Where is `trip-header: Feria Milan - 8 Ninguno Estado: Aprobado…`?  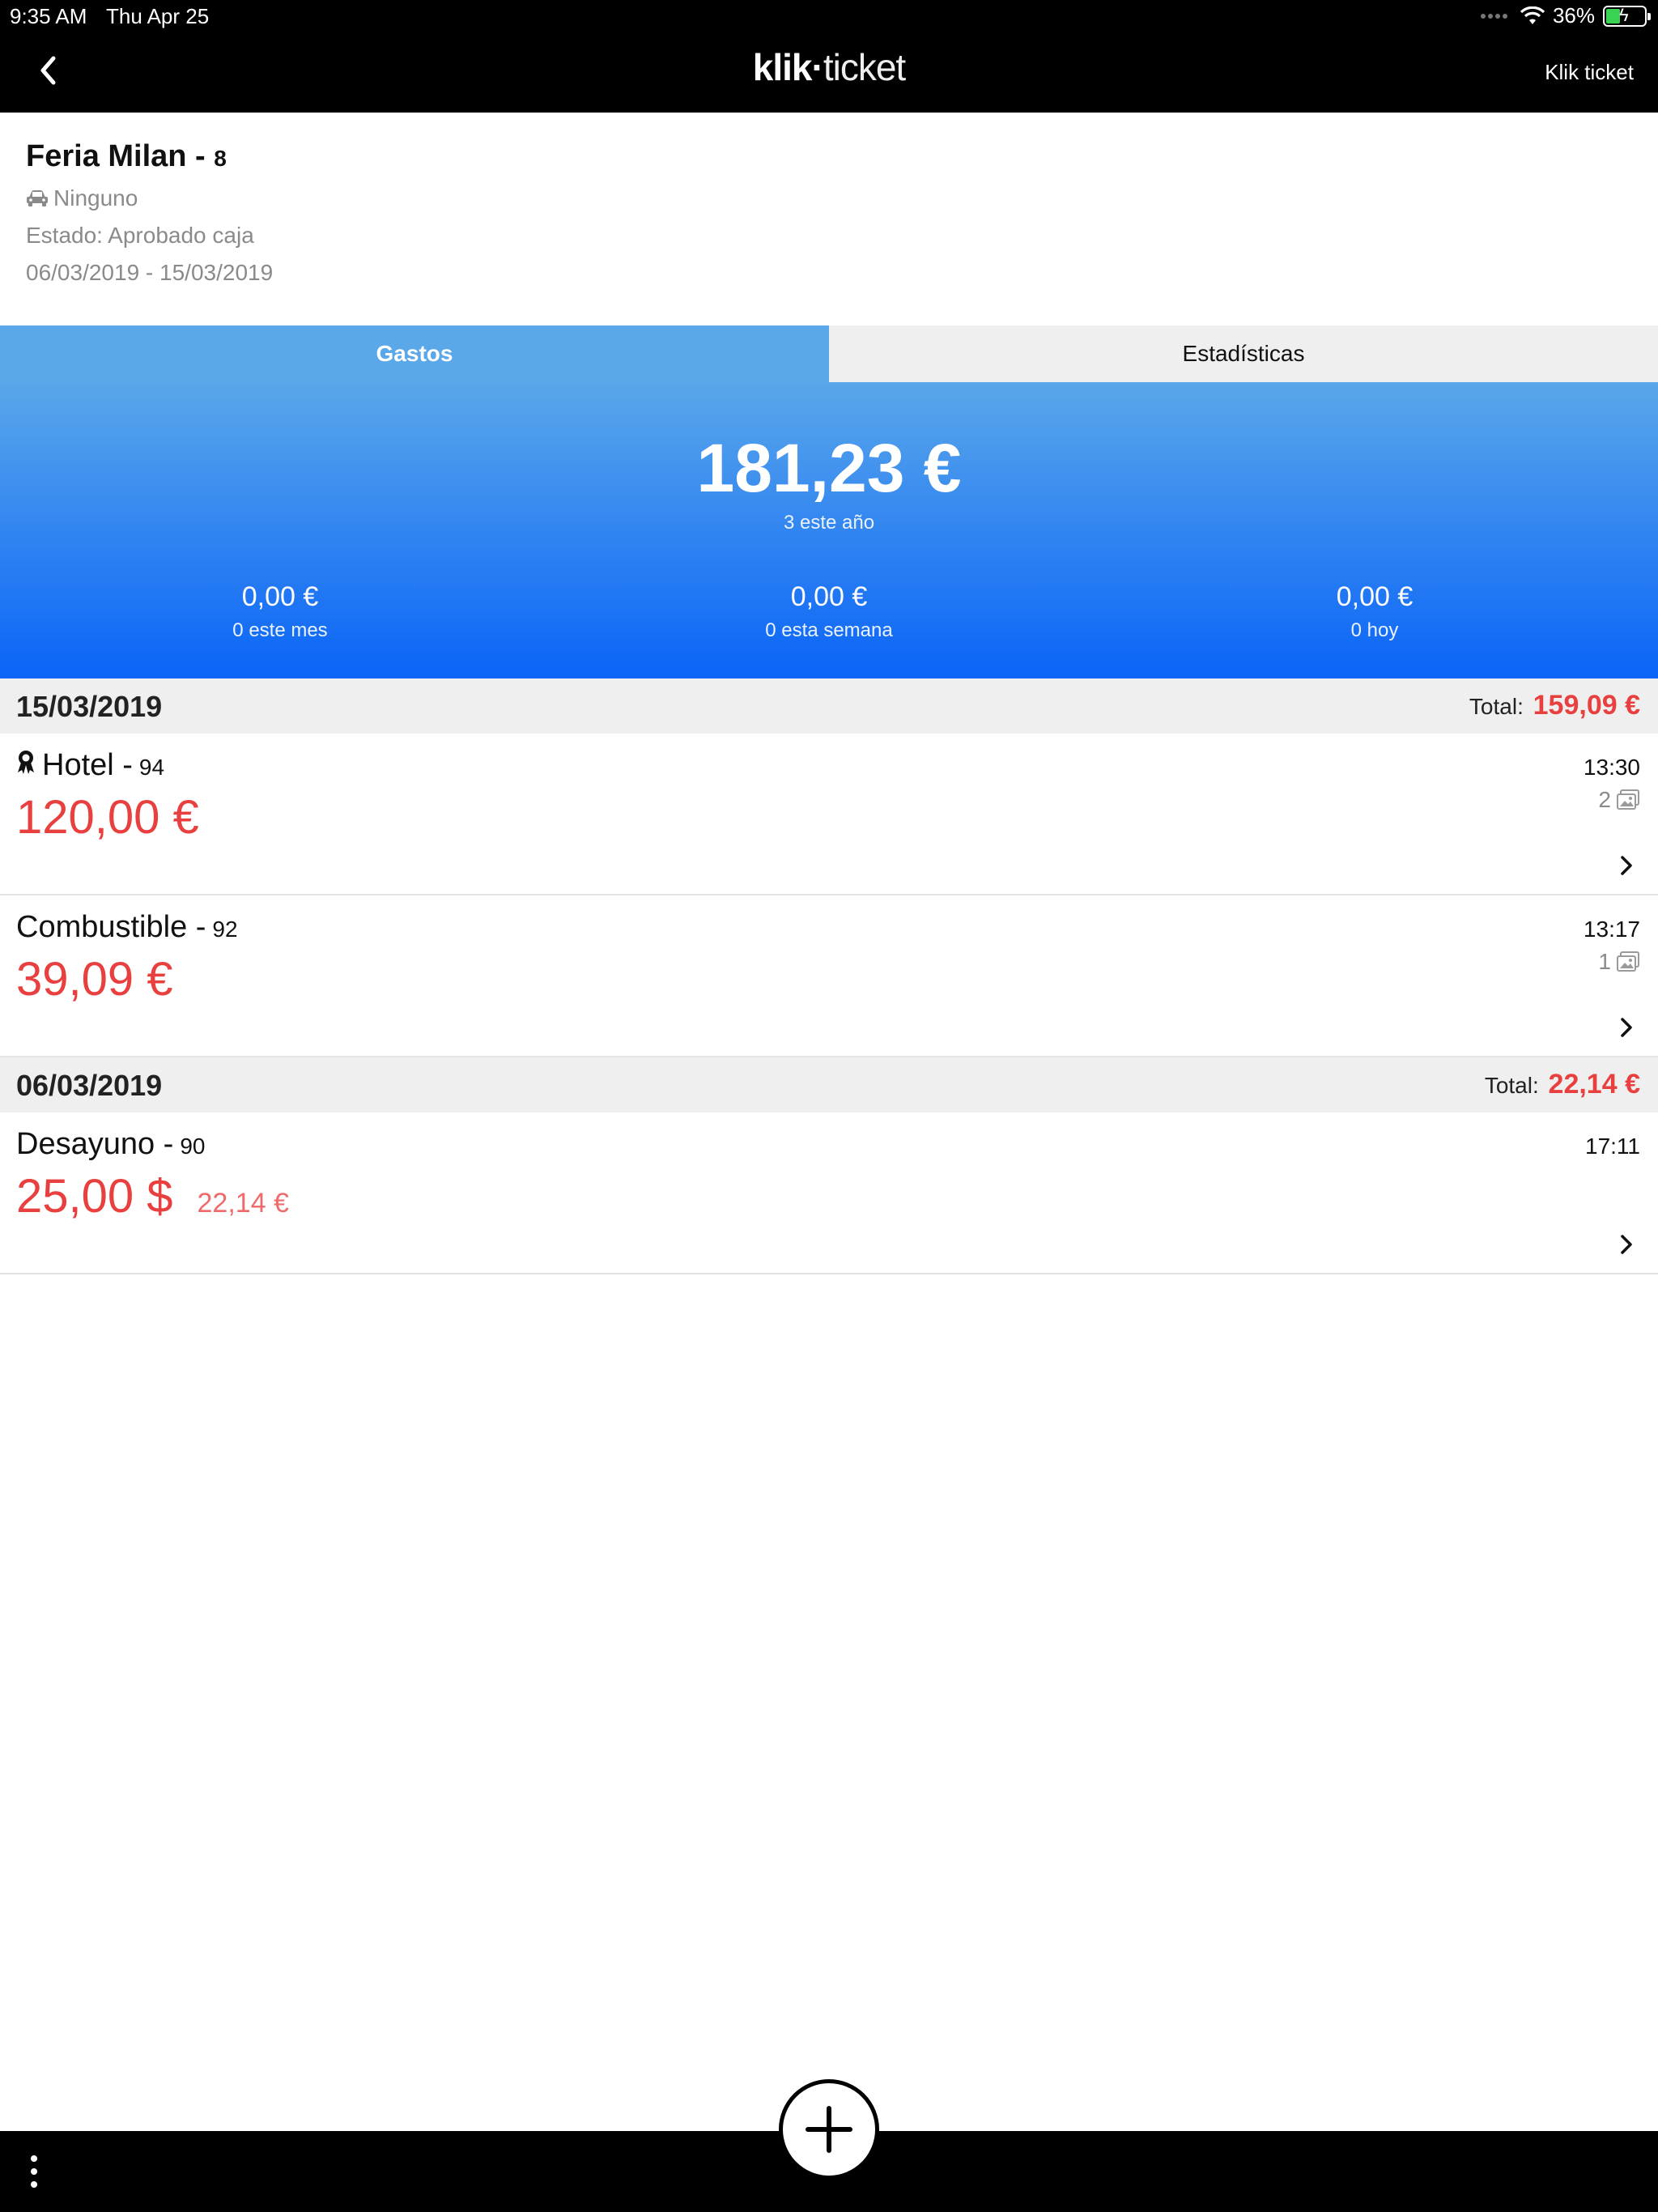 trip-header: Feria Milan - 8 Ninguno Estado: Aprobado… is located at coordinates (149, 213).